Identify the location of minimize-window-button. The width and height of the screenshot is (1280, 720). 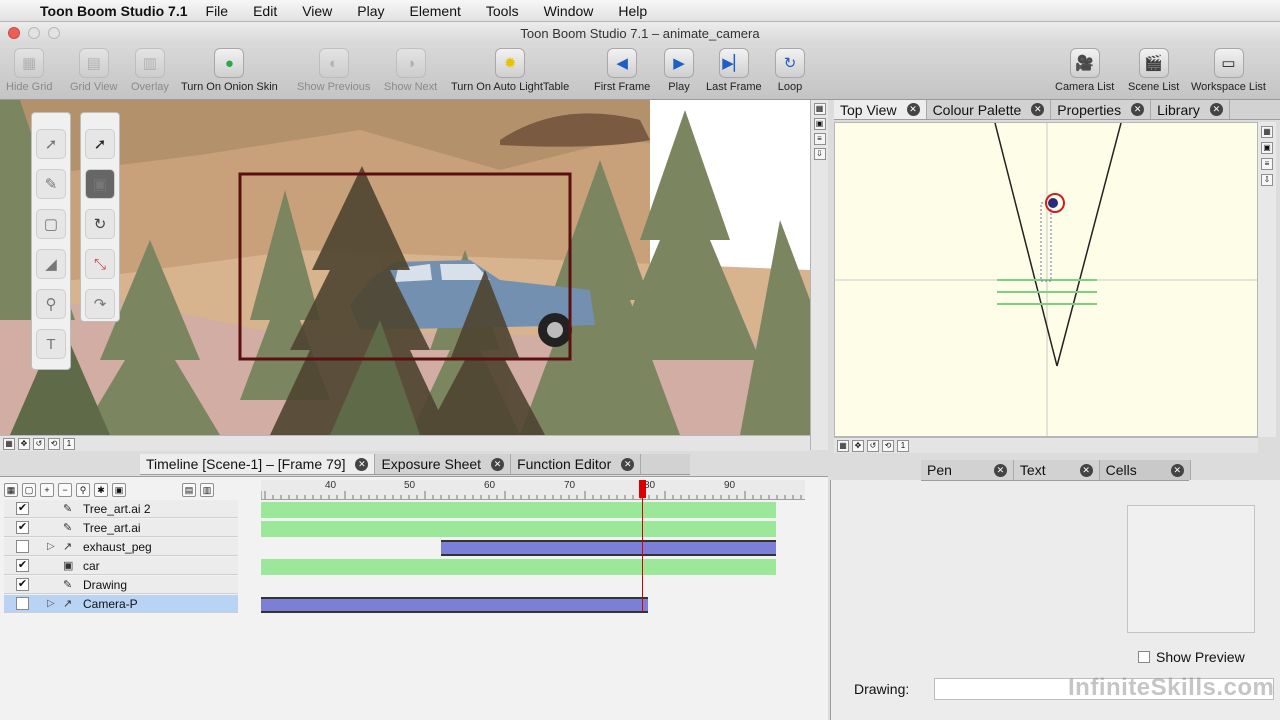
(34, 33).